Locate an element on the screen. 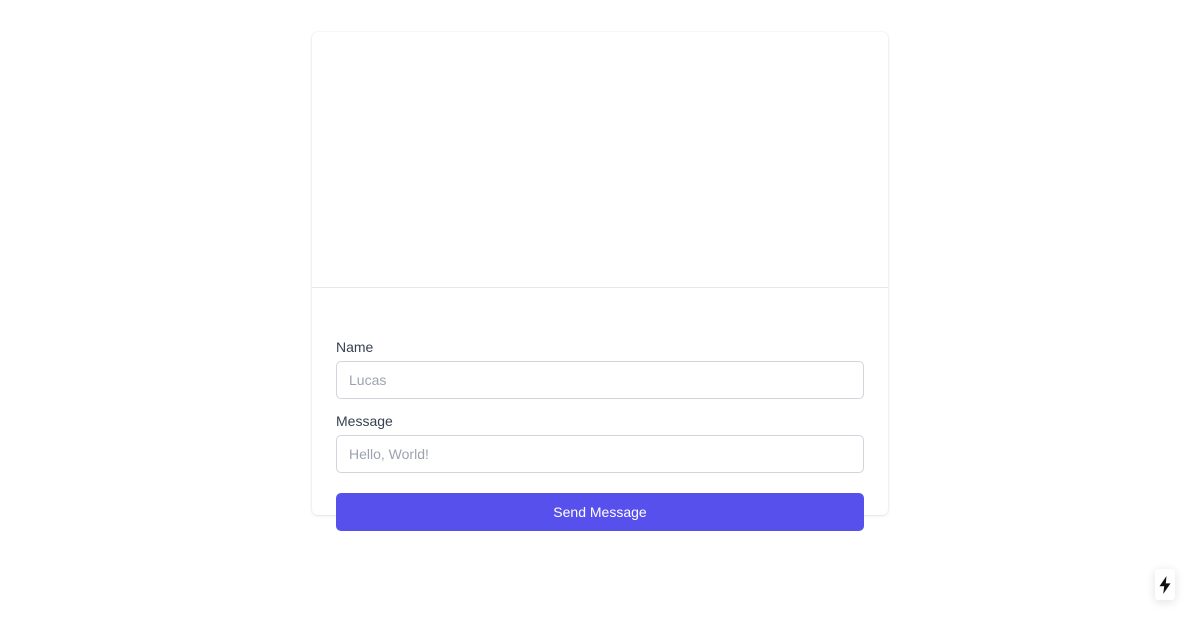 This screenshot has height=630, width=1200. lightning-bolt-icon is located at coordinates (1165, 584).